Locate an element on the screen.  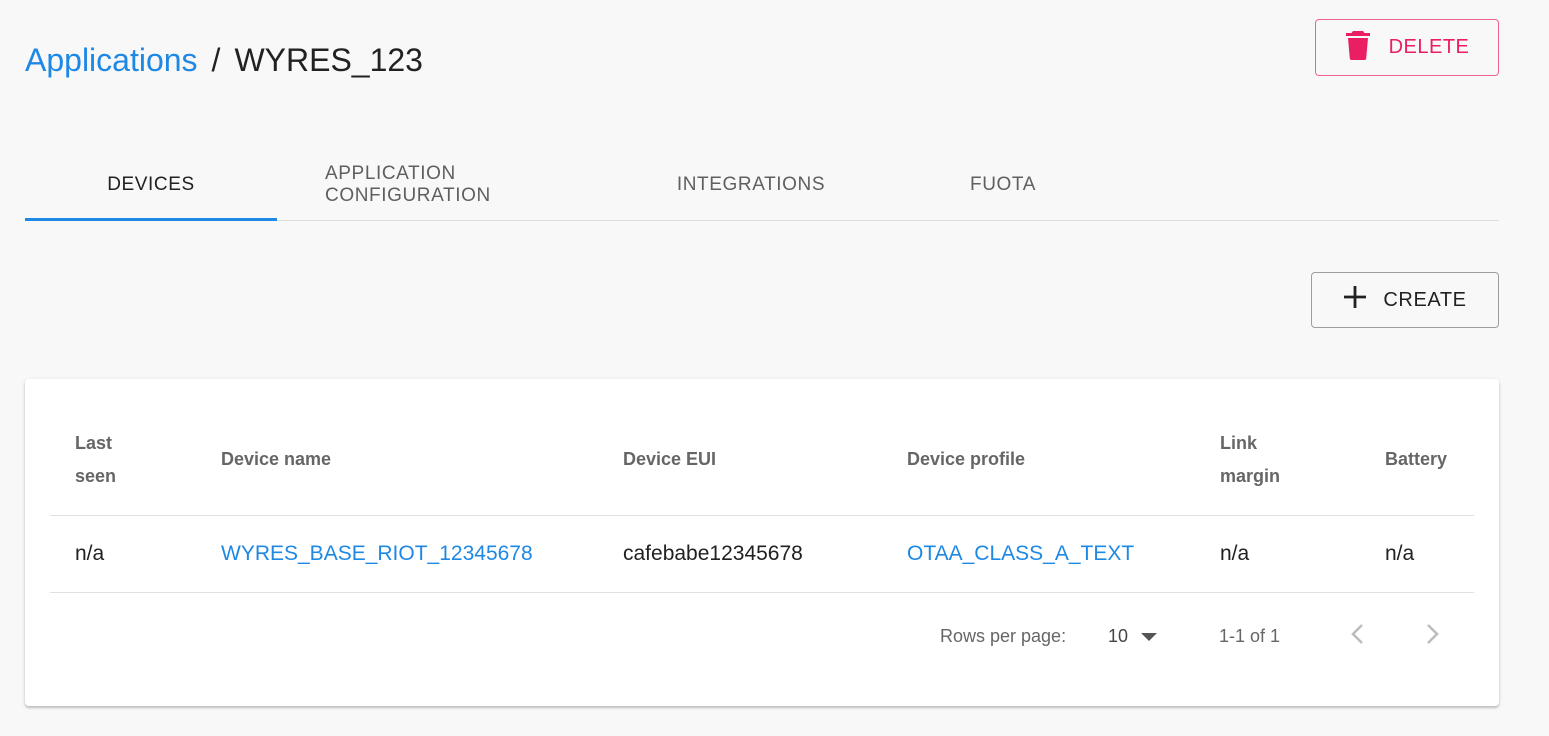
page-title: WYRES_123 is located at coordinates (328, 59).